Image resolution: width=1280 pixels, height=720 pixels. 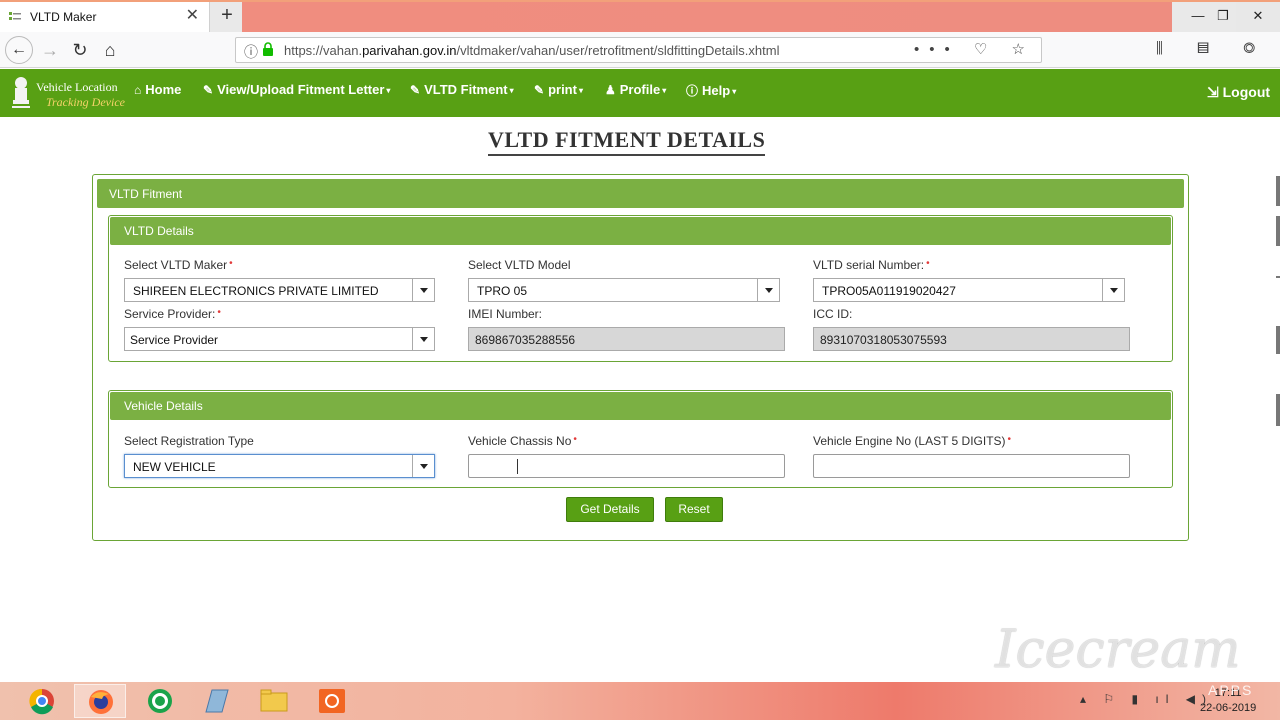 I want to click on imei-field: 869867035288556, so click(x=626, y=339).